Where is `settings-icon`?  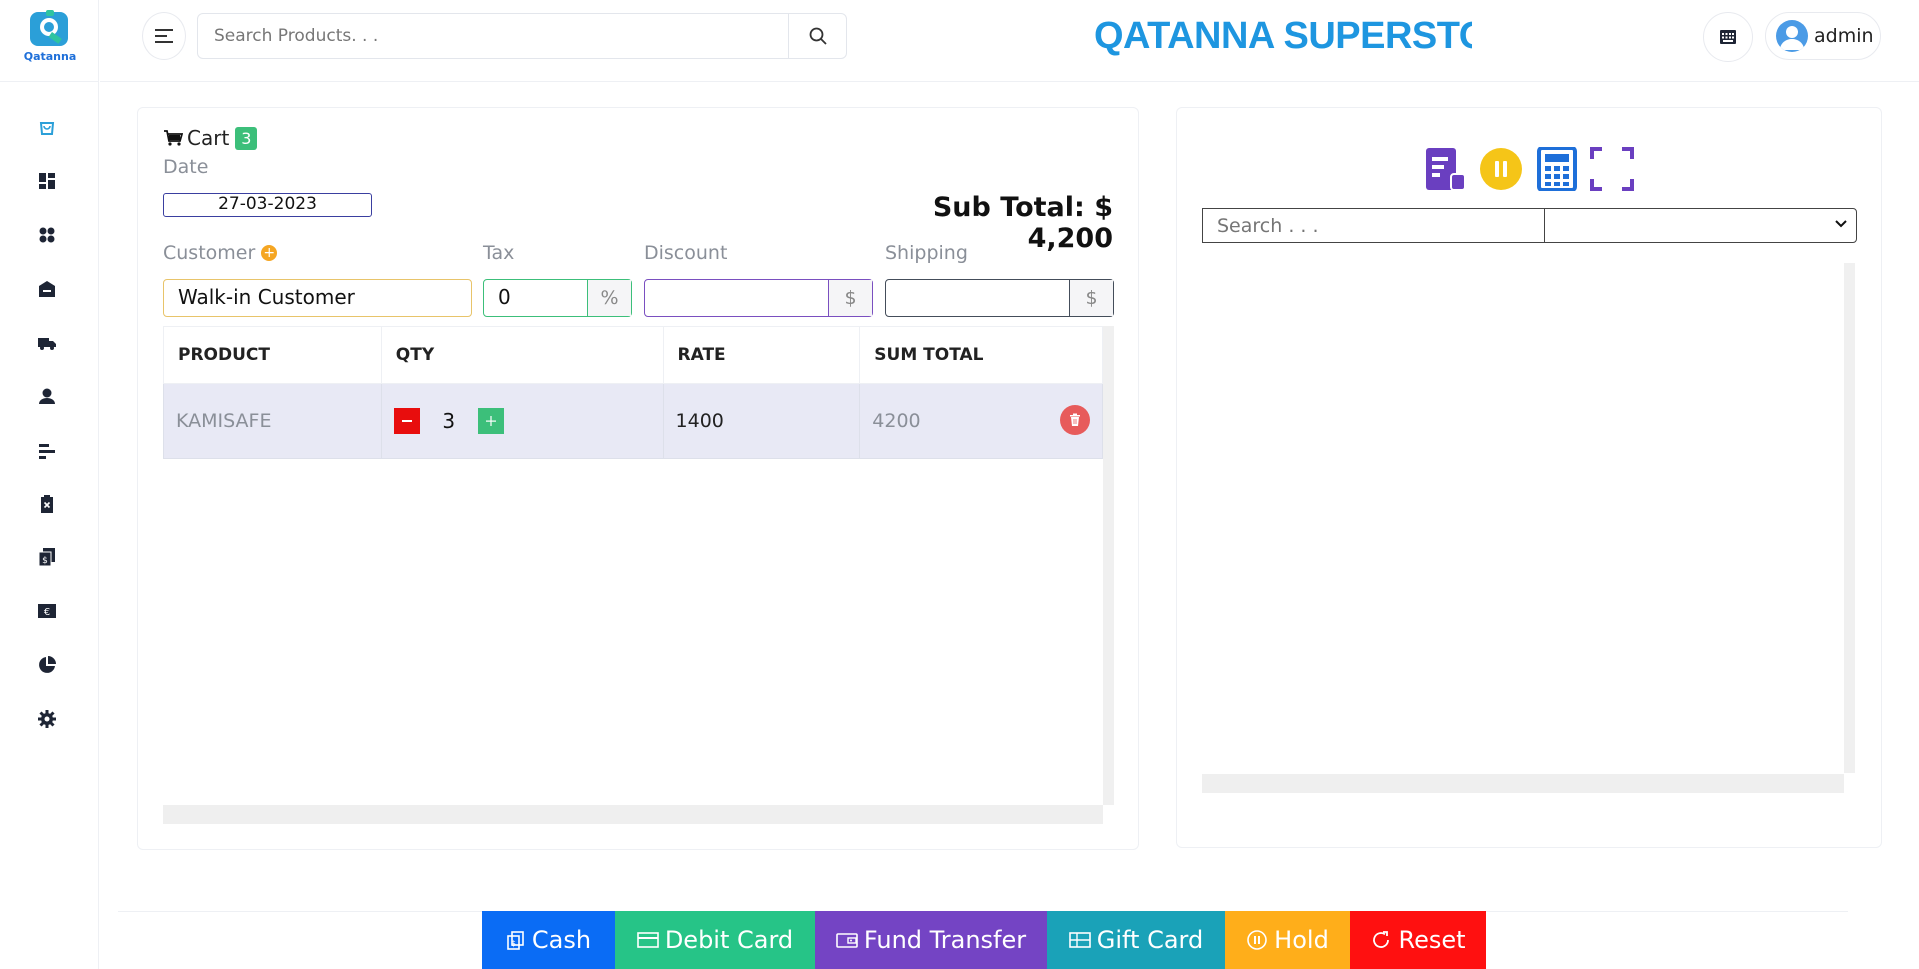
settings-icon is located at coordinates (47, 719).